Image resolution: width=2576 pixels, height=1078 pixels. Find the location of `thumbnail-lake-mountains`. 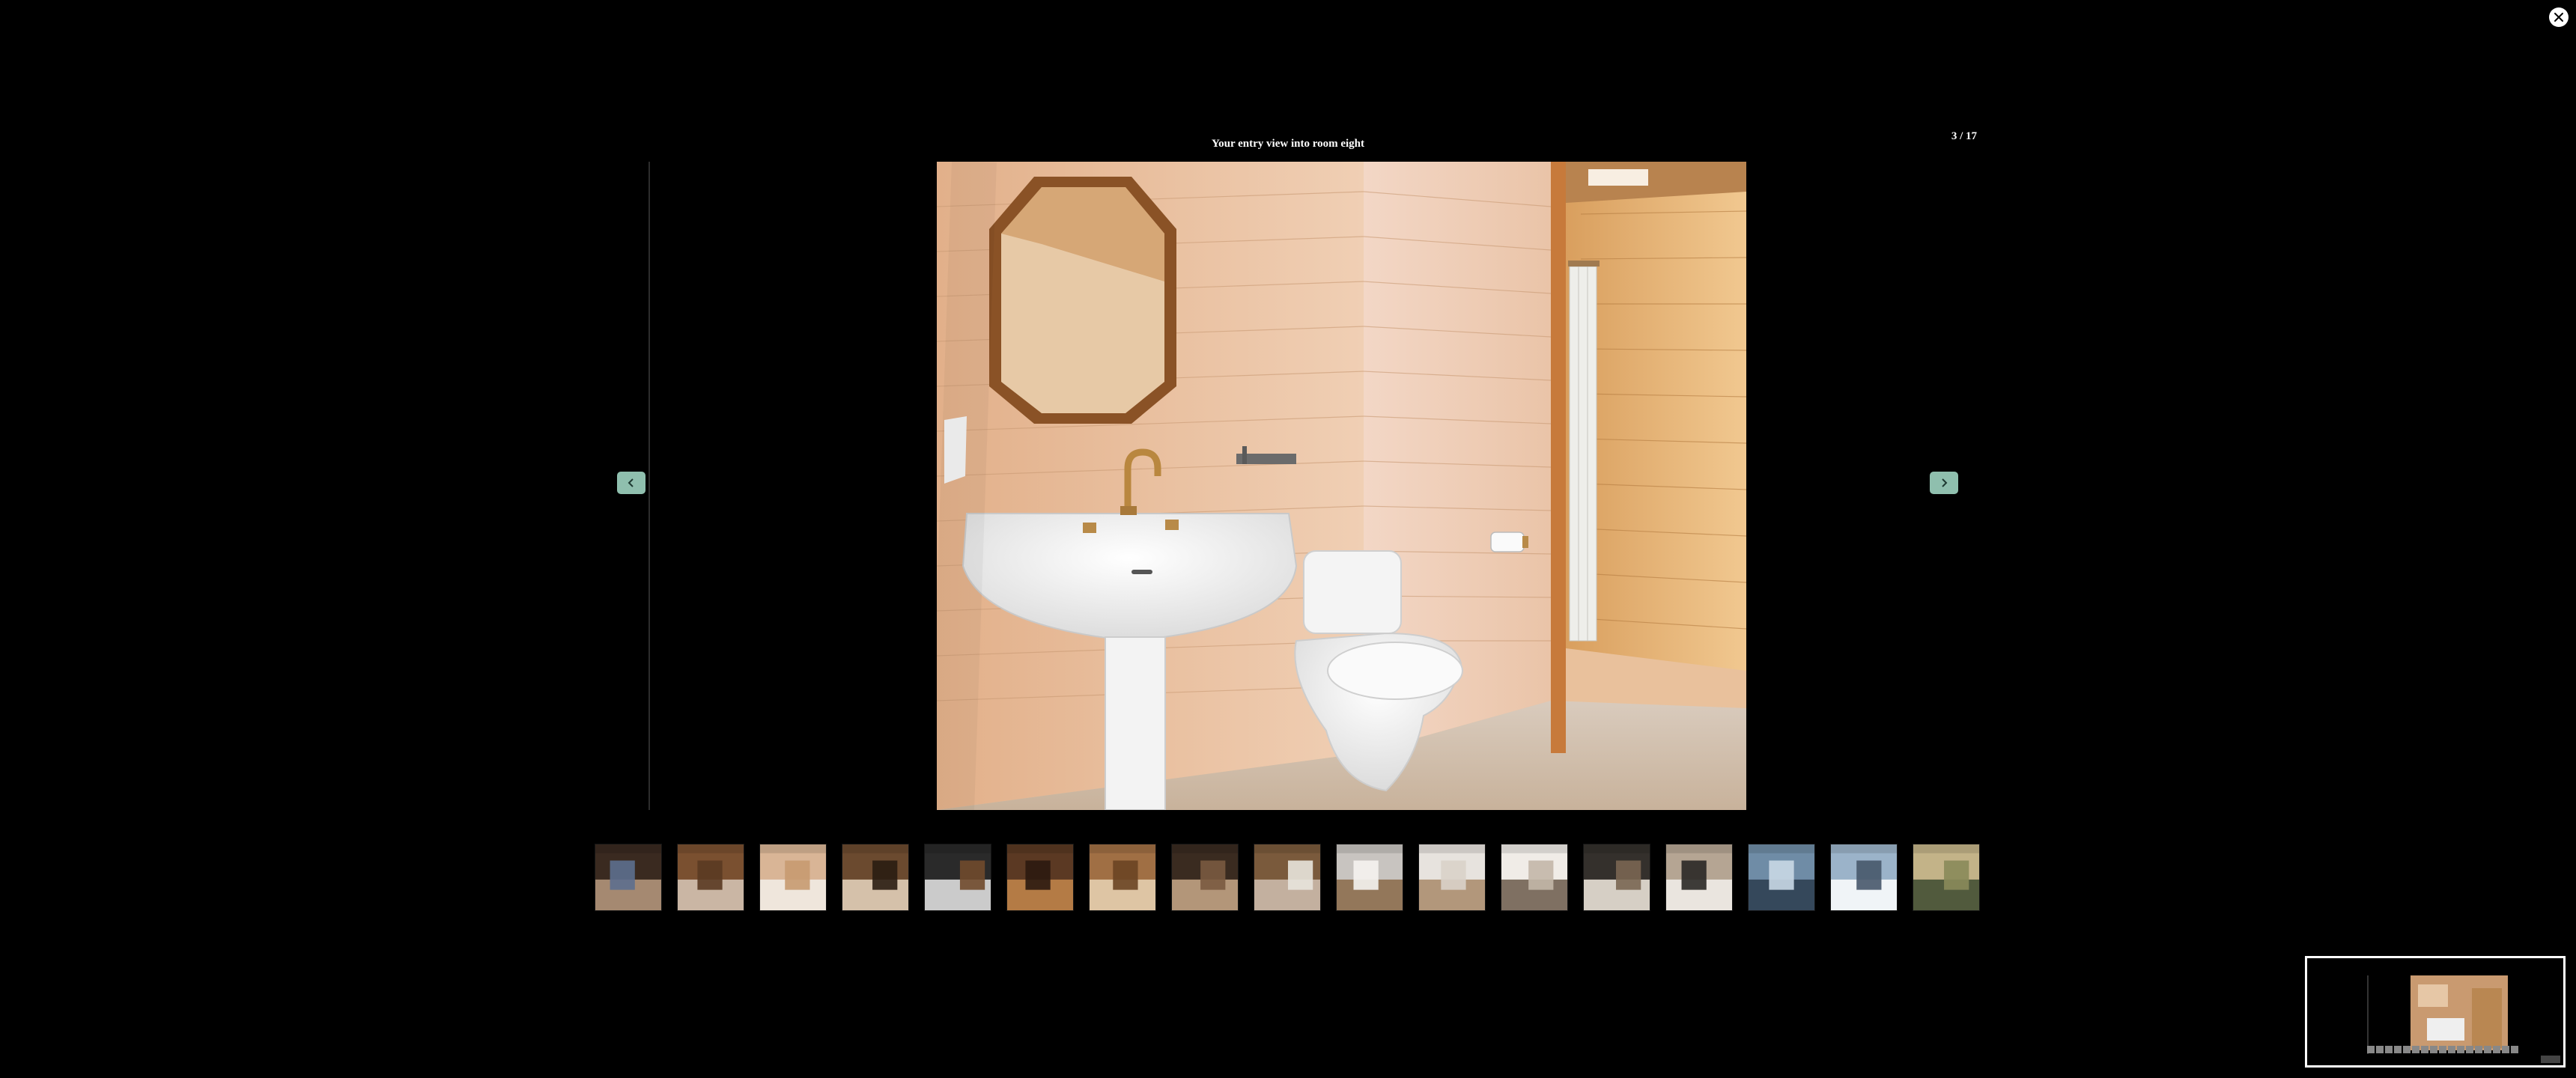

thumbnail-lake-mountains is located at coordinates (1781, 877).